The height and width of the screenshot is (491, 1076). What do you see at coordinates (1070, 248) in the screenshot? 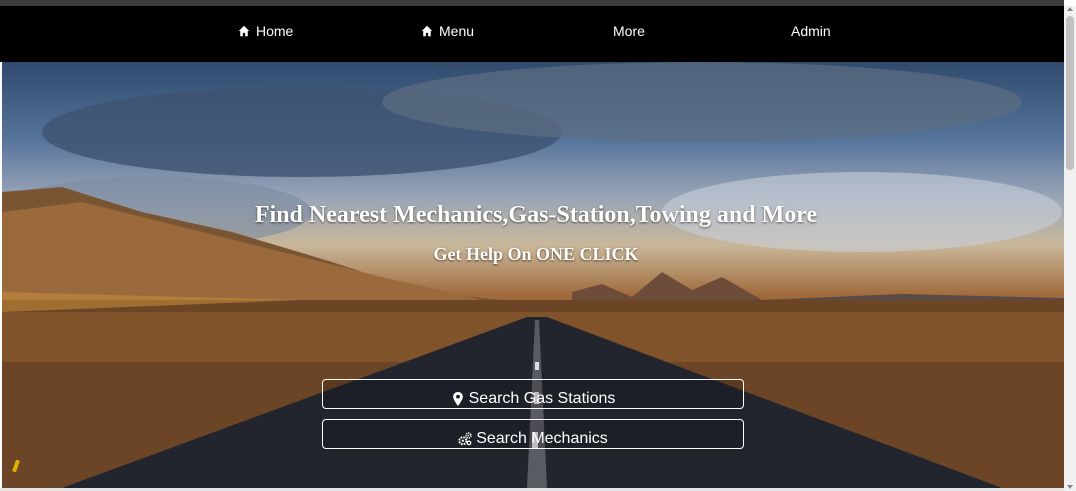
I see `page-scrollbar` at bounding box center [1070, 248].